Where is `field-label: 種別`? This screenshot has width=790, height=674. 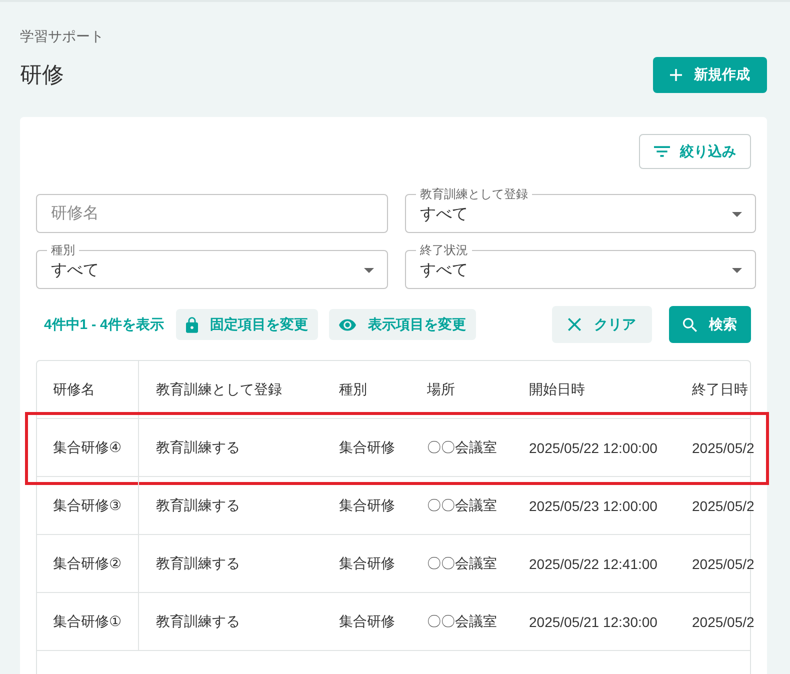 field-label: 種別 is located at coordinates (63, 250).